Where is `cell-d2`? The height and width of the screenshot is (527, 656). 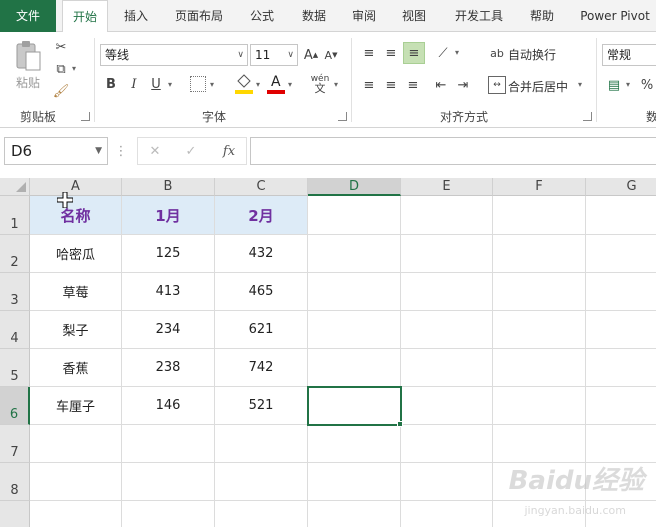 cell-d2 is located at coordinates (354, 254).